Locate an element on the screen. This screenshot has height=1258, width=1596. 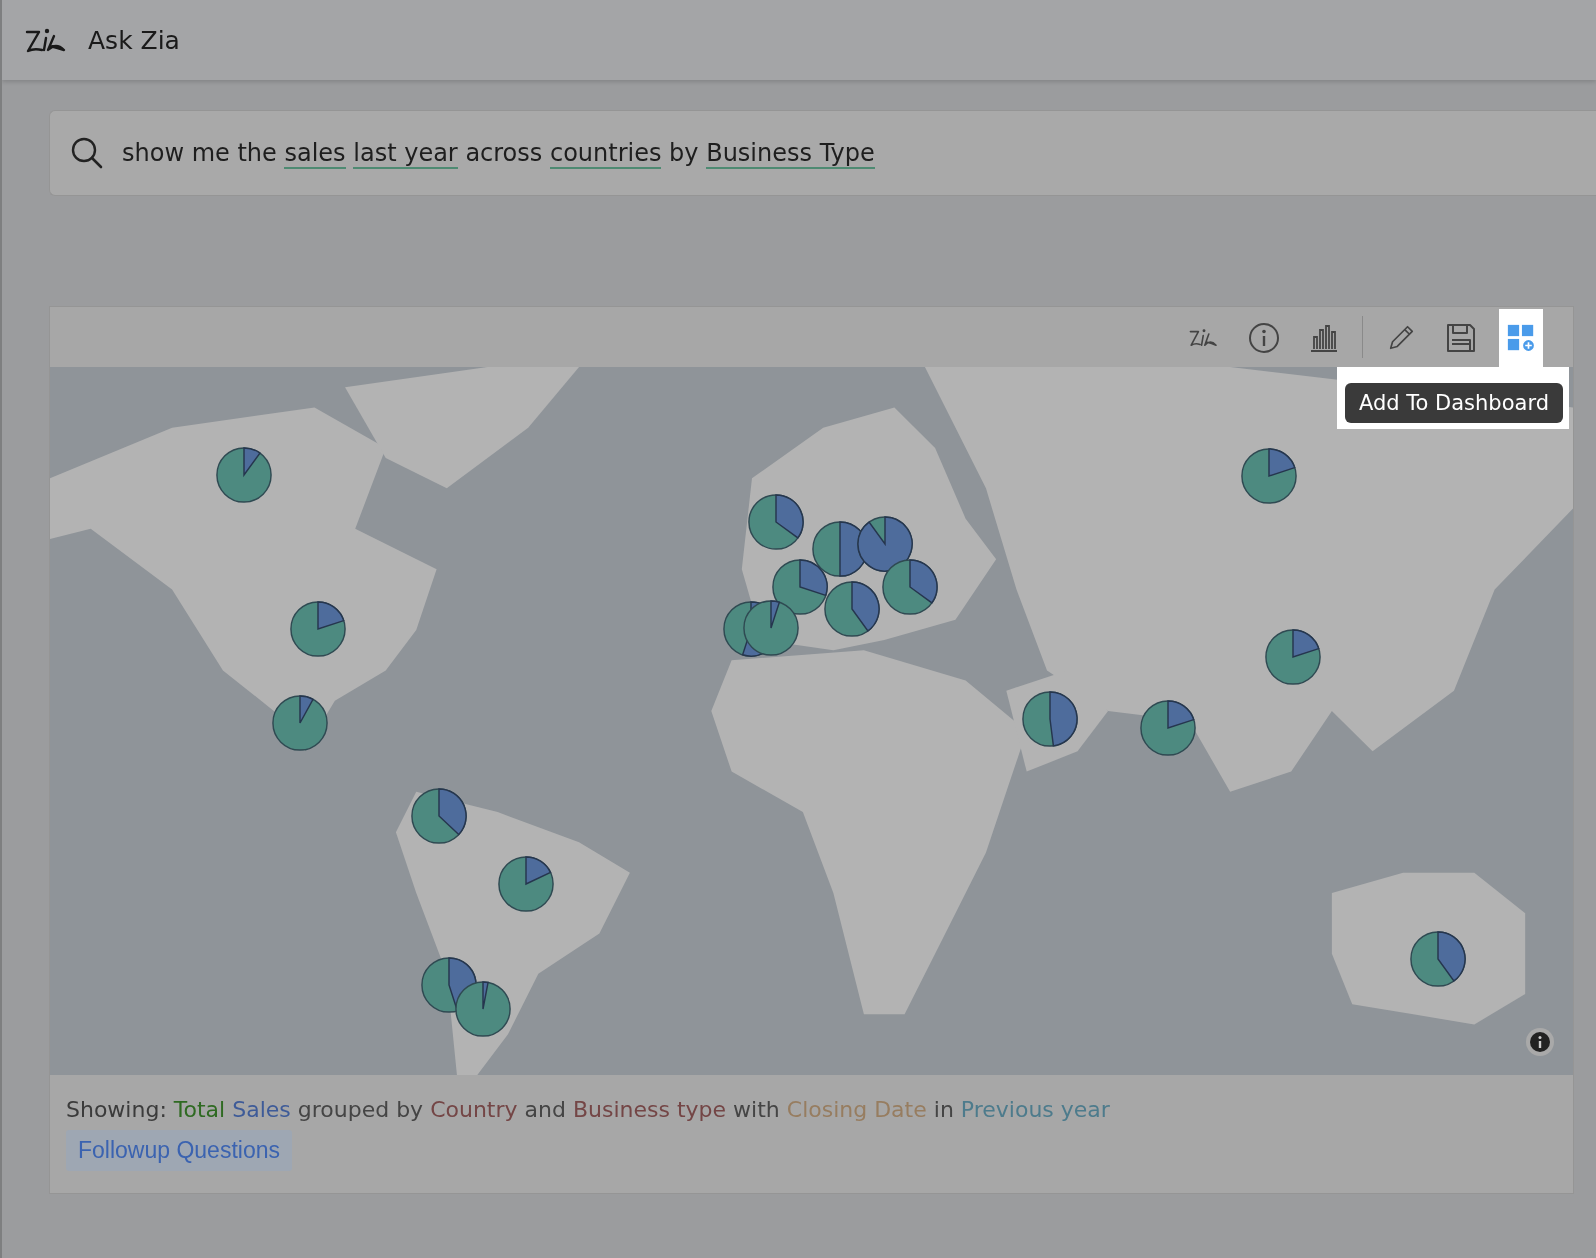
dashboard-add-icon is located at coordinates (1521, 338).